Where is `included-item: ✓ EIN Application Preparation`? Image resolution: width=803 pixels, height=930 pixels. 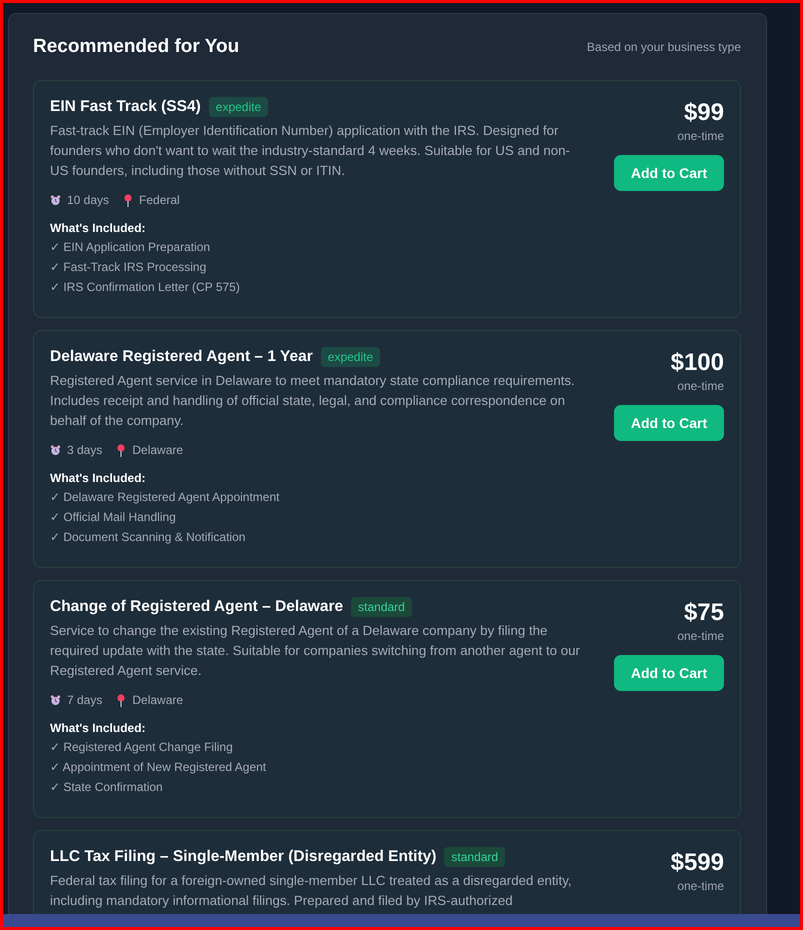 included-item: ✓ EIN Application Preparation is located at coordinates (131, 247).